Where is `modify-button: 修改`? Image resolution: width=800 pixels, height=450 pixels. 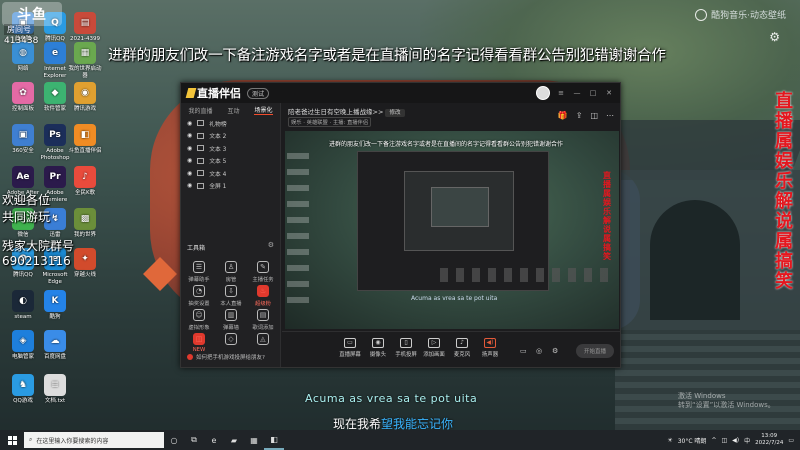
modify-button: 修改 is located at coordinates (395, 113).